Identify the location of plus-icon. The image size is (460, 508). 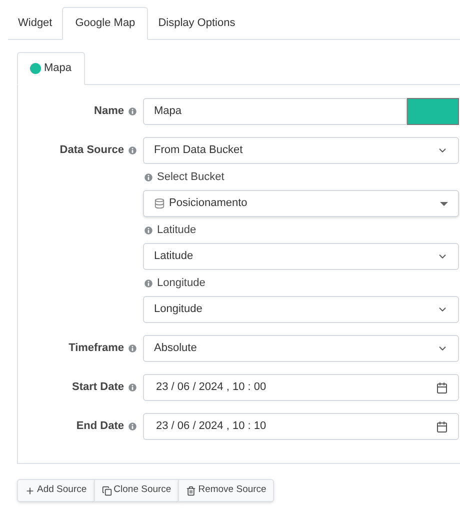
(30, 491).